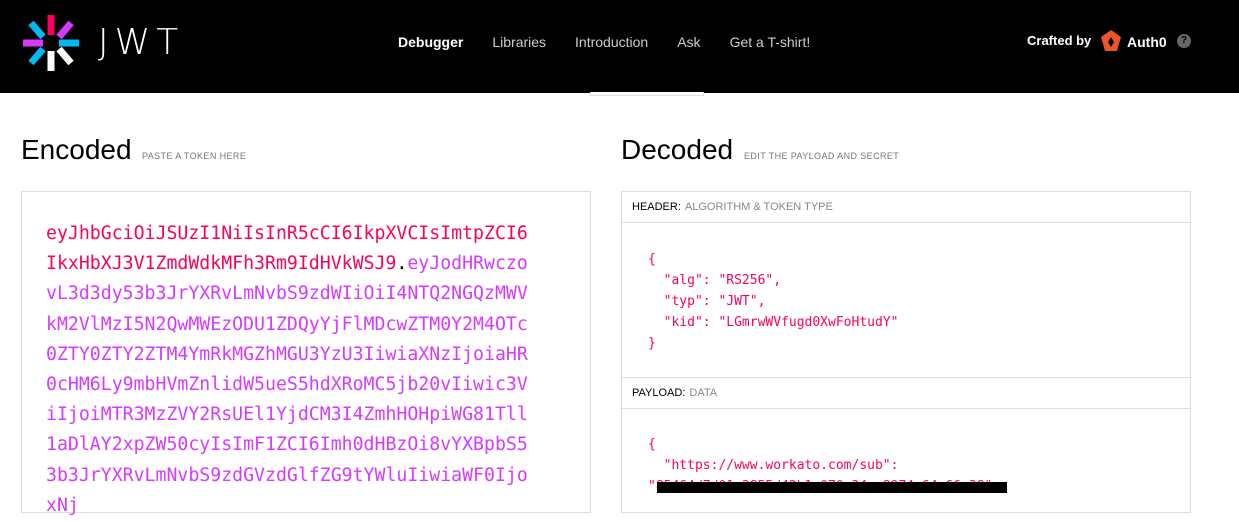 This screenshot has width=1239, height=521. What do you see at coordinates (688, 42) in the screenshot?
I see `nav-ask: Ask` at bounding box center [688, 42].